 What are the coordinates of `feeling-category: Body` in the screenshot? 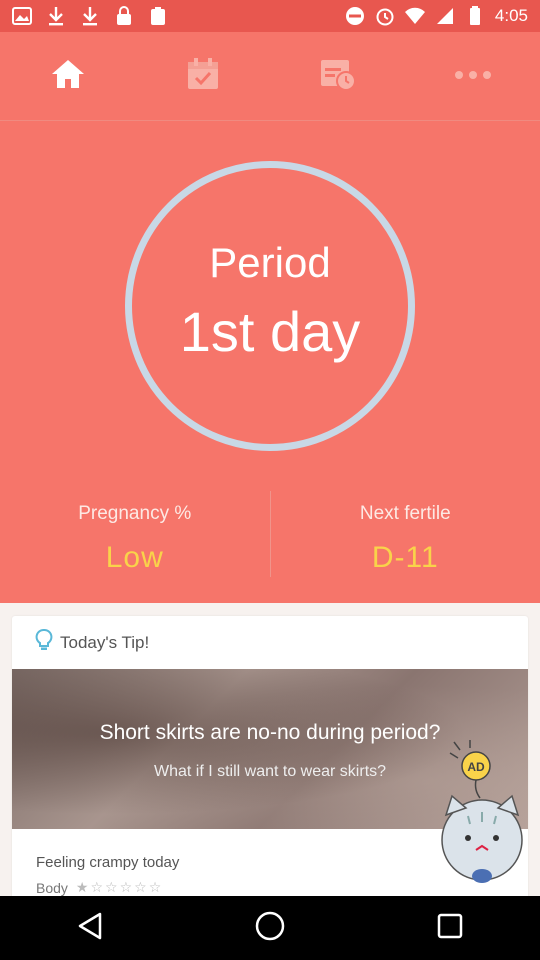 It's located at (52, 887).